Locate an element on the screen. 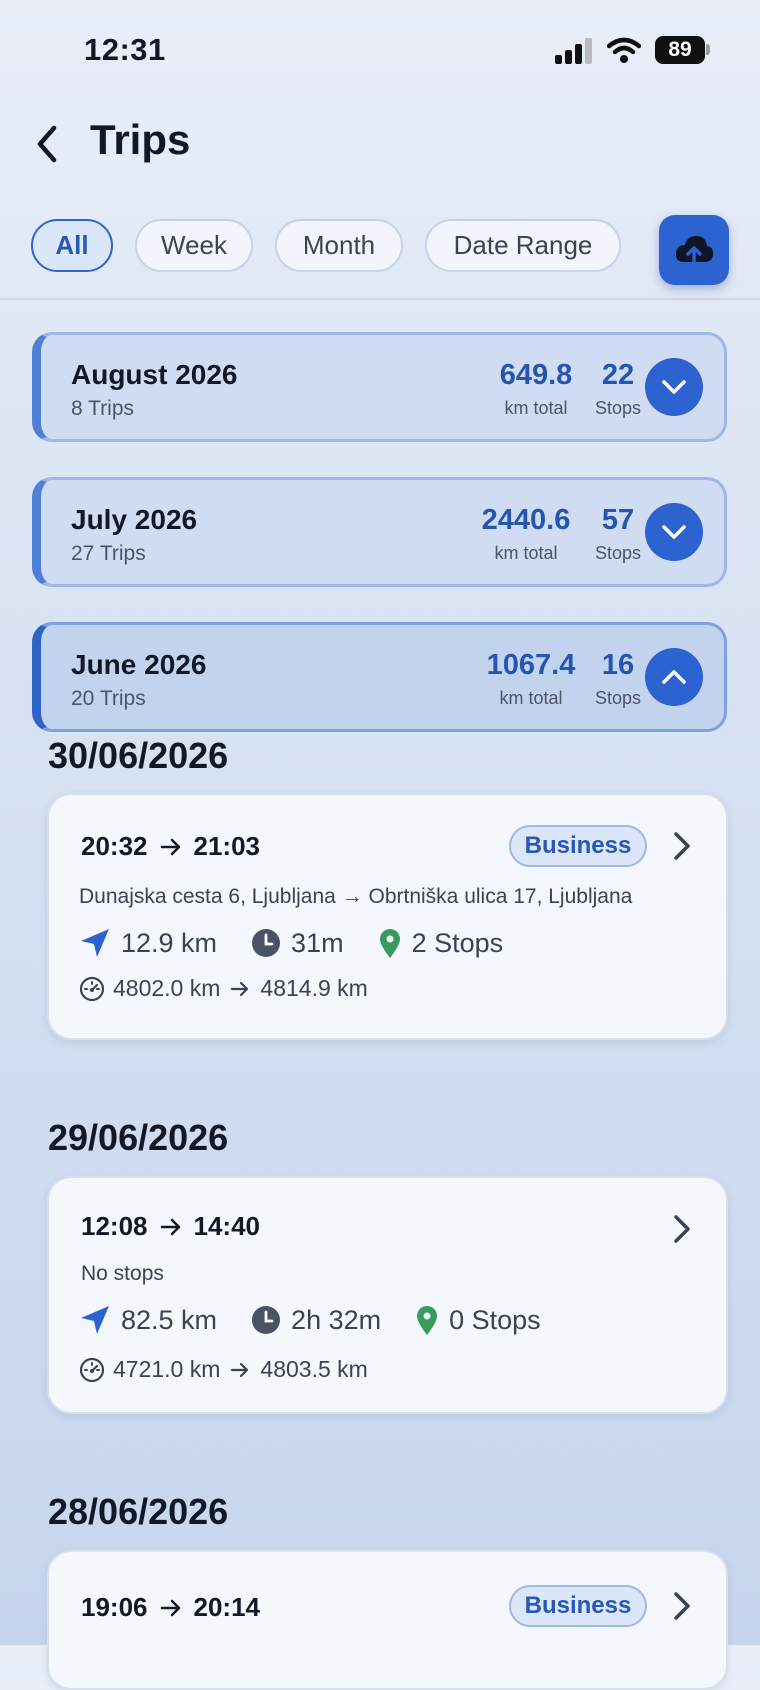 This screenshot has width=760, height=1690. trip-duration: 31m is located at coordinates (317, 942).